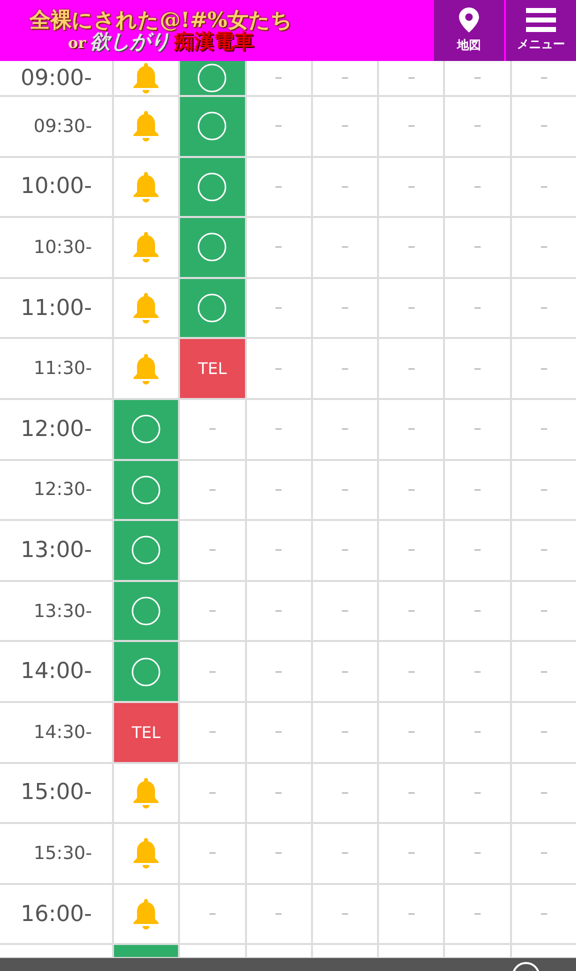  What do you see at coordinates (161, 20) in the screenshot?
I see `logo-title: 全裸にされた@!#%女たち` at bounding box center [161, 20].